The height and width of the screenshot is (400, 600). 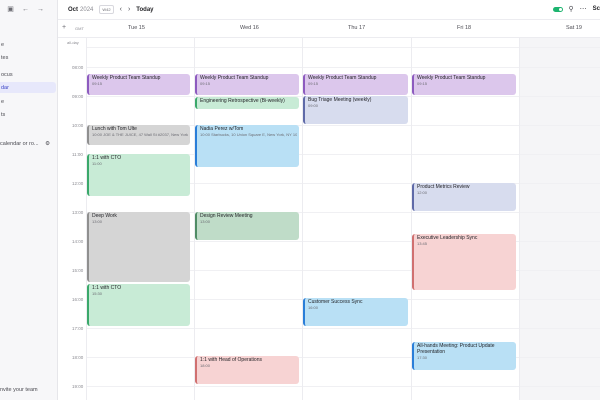 I want to click on add-event-icon: +, so click(x=64, y=27).